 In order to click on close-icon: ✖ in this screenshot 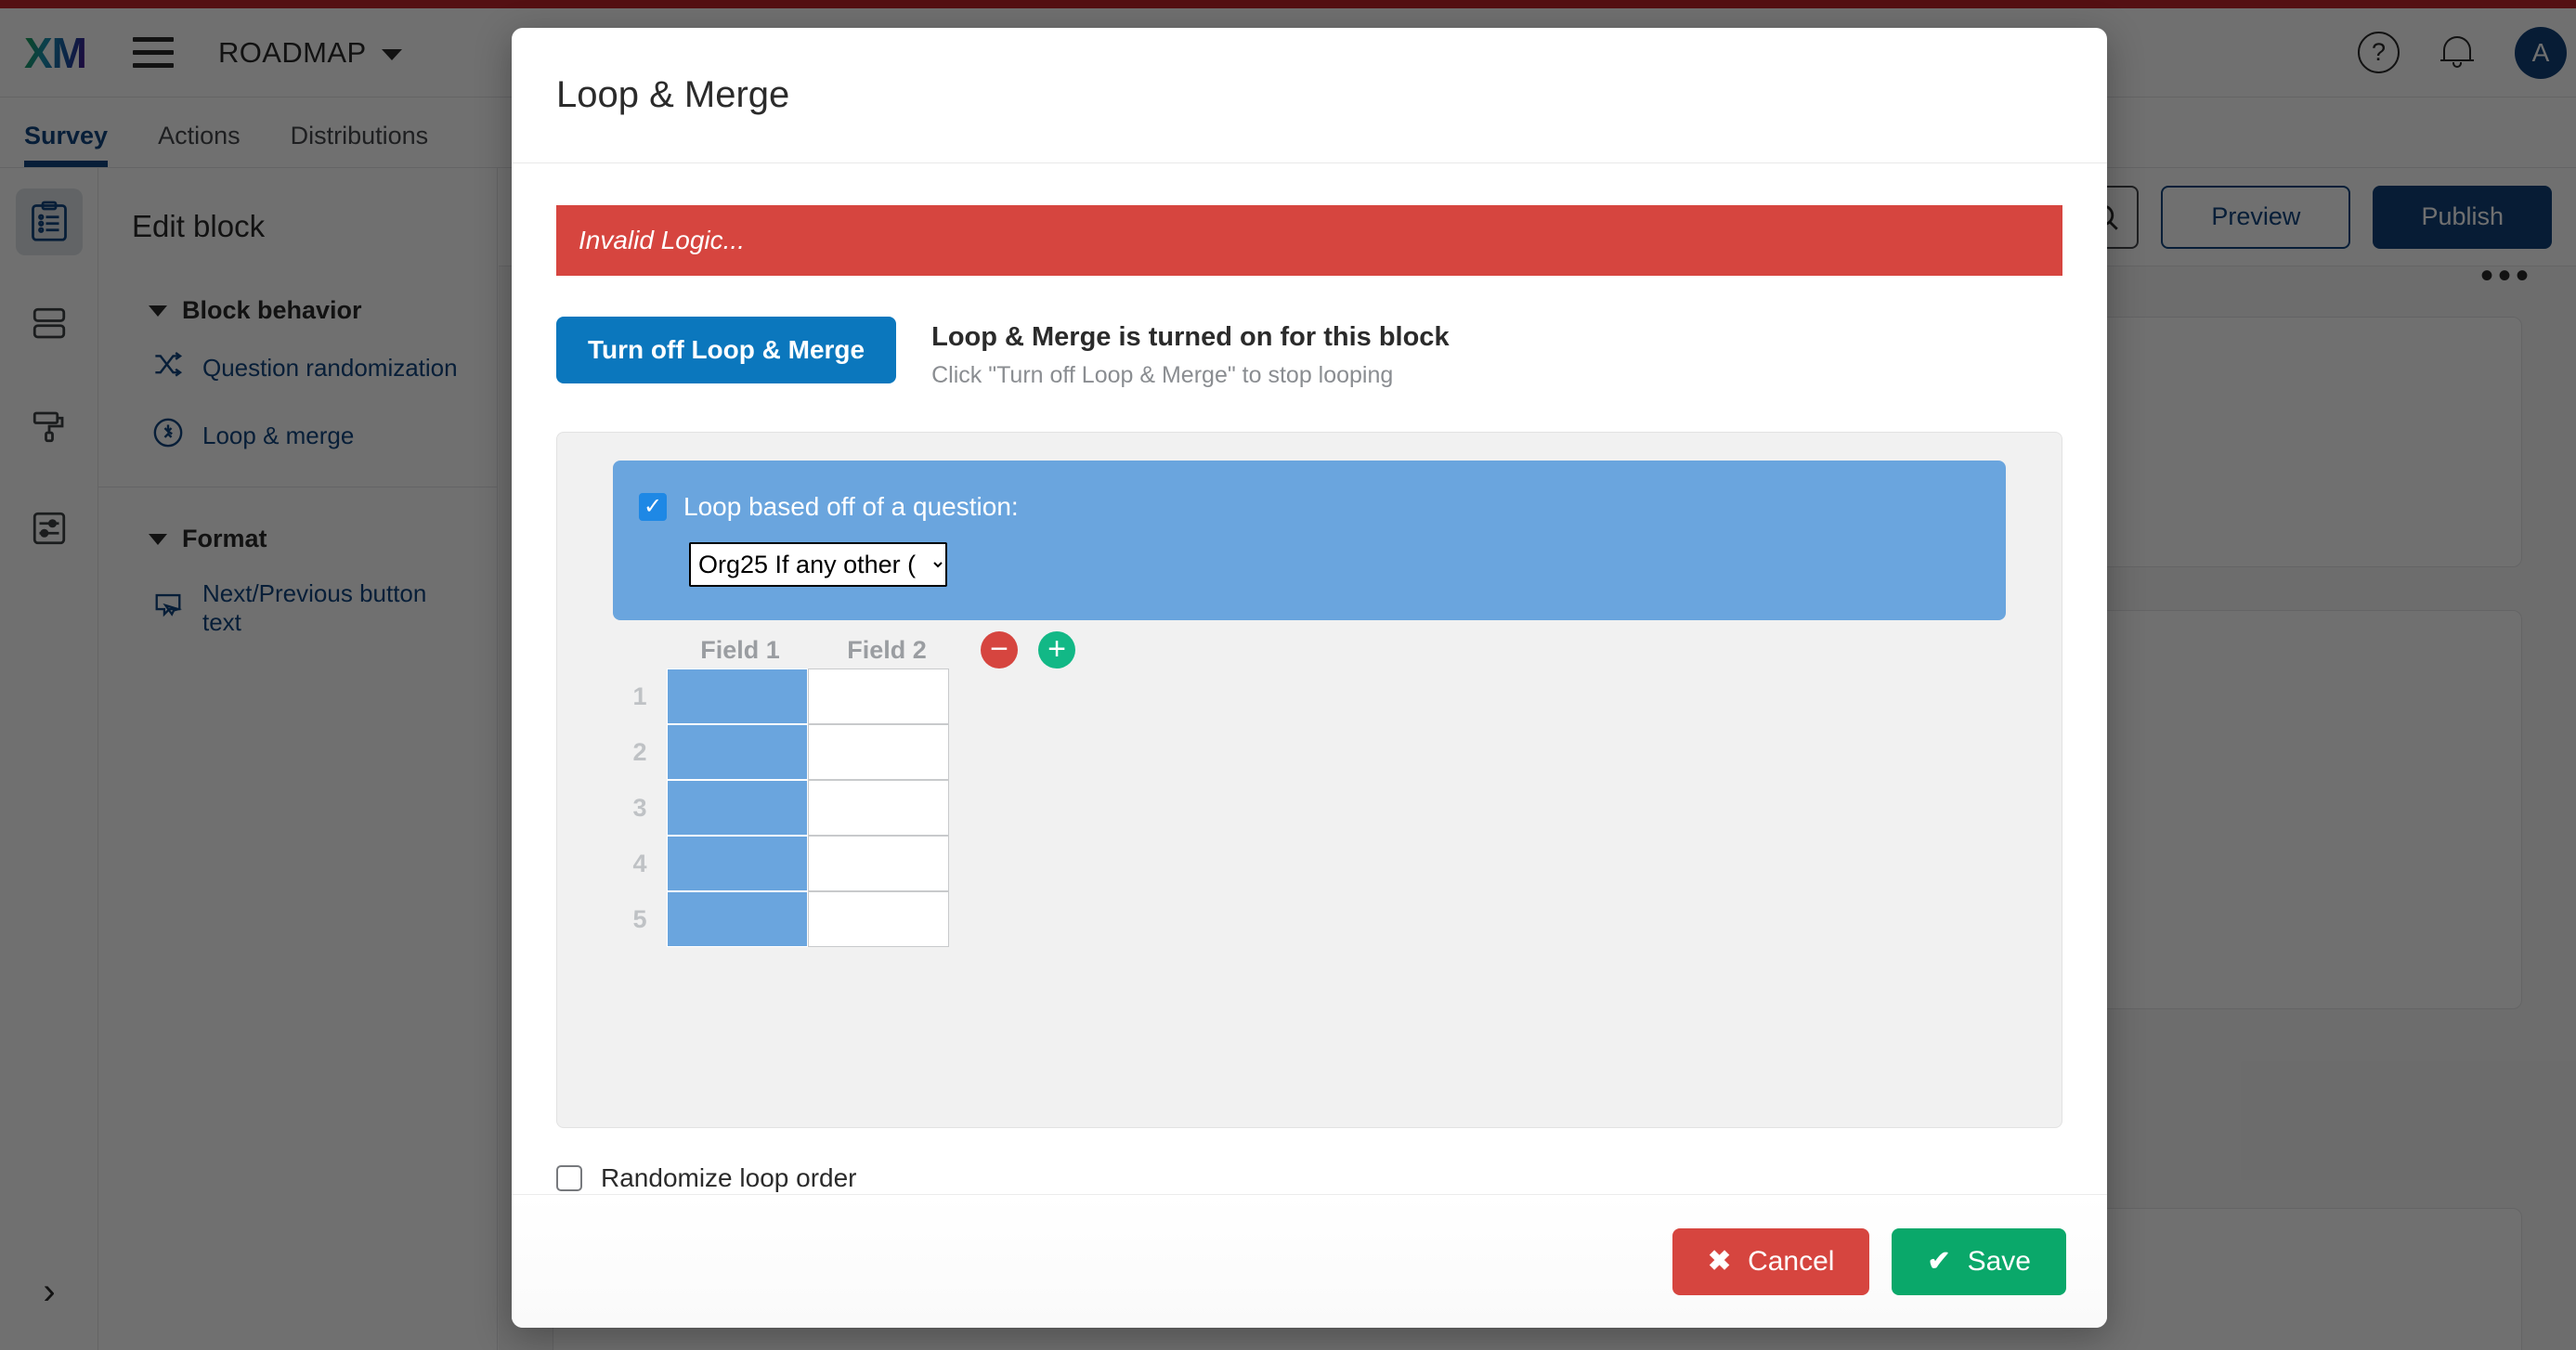, I will do `click(1719, 1261)`.